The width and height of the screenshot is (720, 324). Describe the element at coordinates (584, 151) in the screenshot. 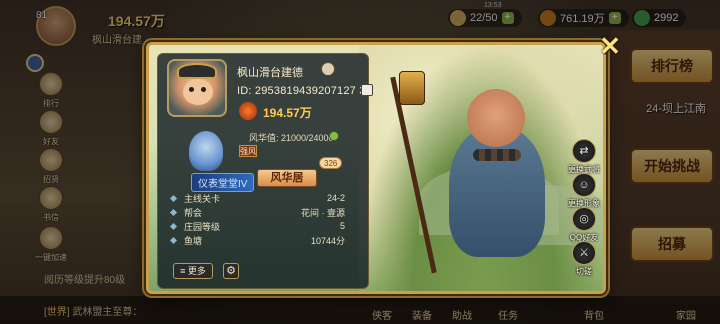

I see `swap-hero-icon: ⇄` at that location.